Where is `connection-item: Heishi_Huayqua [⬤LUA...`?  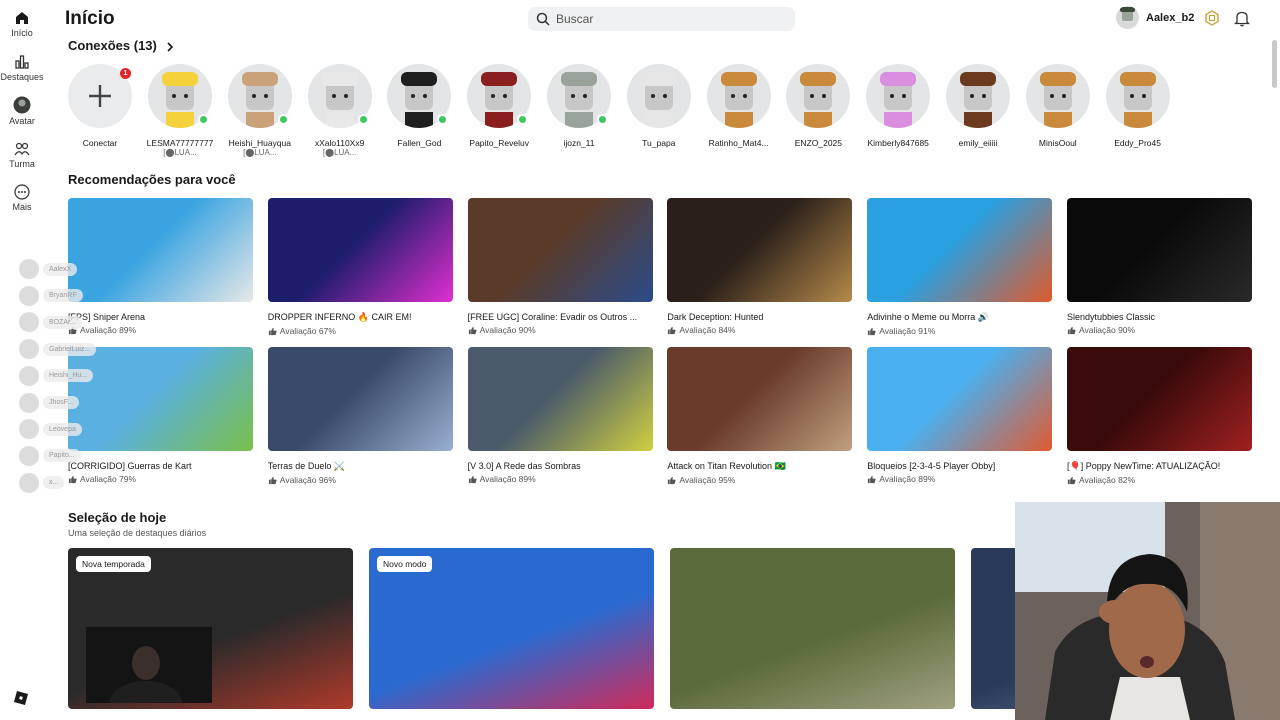 connection-item: Heishi_Huayqua [⬤LUA... is located at coordinates (260, 110).